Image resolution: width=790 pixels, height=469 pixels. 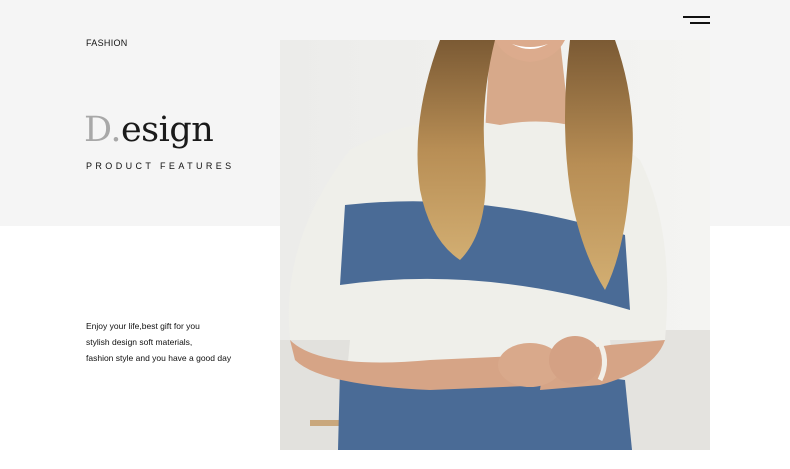 What do you see at coordinates (143, 326) in the screenshot?
I see `description-line: Enjoy your life,best gift for you` at bounding box center [143, 326].